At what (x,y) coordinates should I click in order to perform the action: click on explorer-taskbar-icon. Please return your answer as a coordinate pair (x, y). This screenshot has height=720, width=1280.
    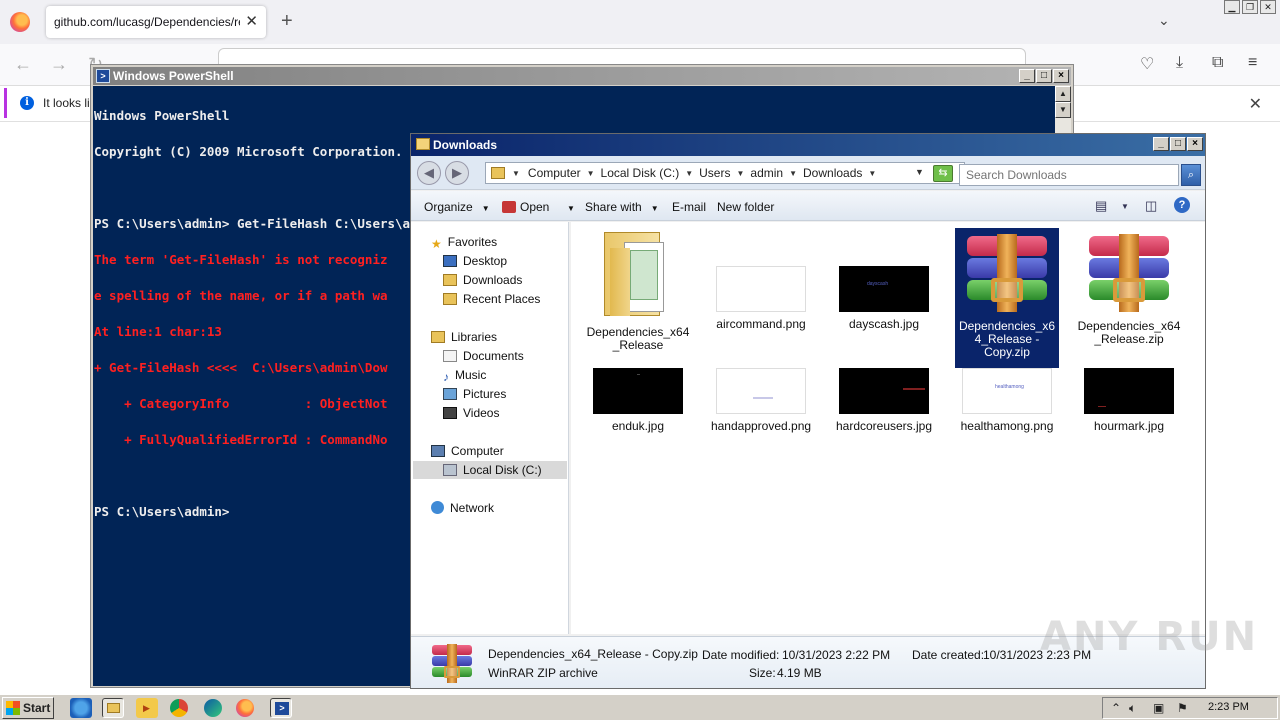
    Looking at the image, I should click on (113, 708).